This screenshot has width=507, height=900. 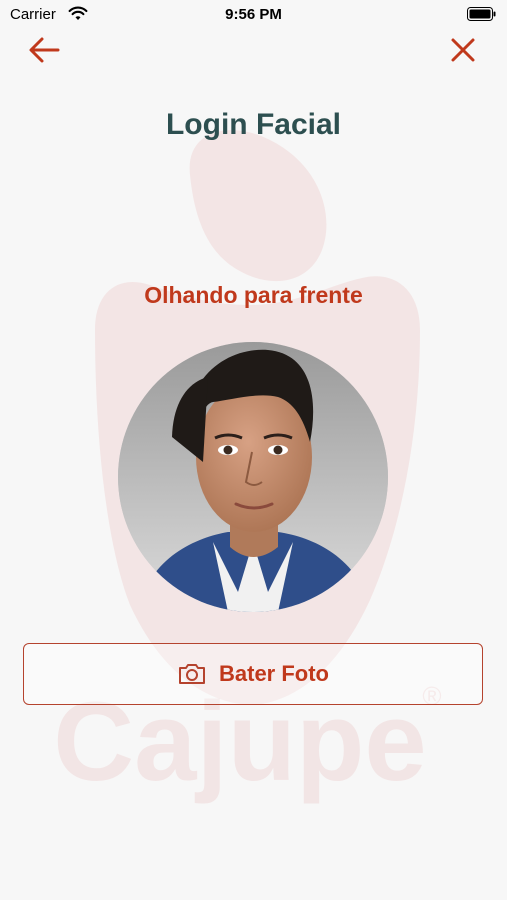 I want to click on close-button, so click(x=463, y=50).